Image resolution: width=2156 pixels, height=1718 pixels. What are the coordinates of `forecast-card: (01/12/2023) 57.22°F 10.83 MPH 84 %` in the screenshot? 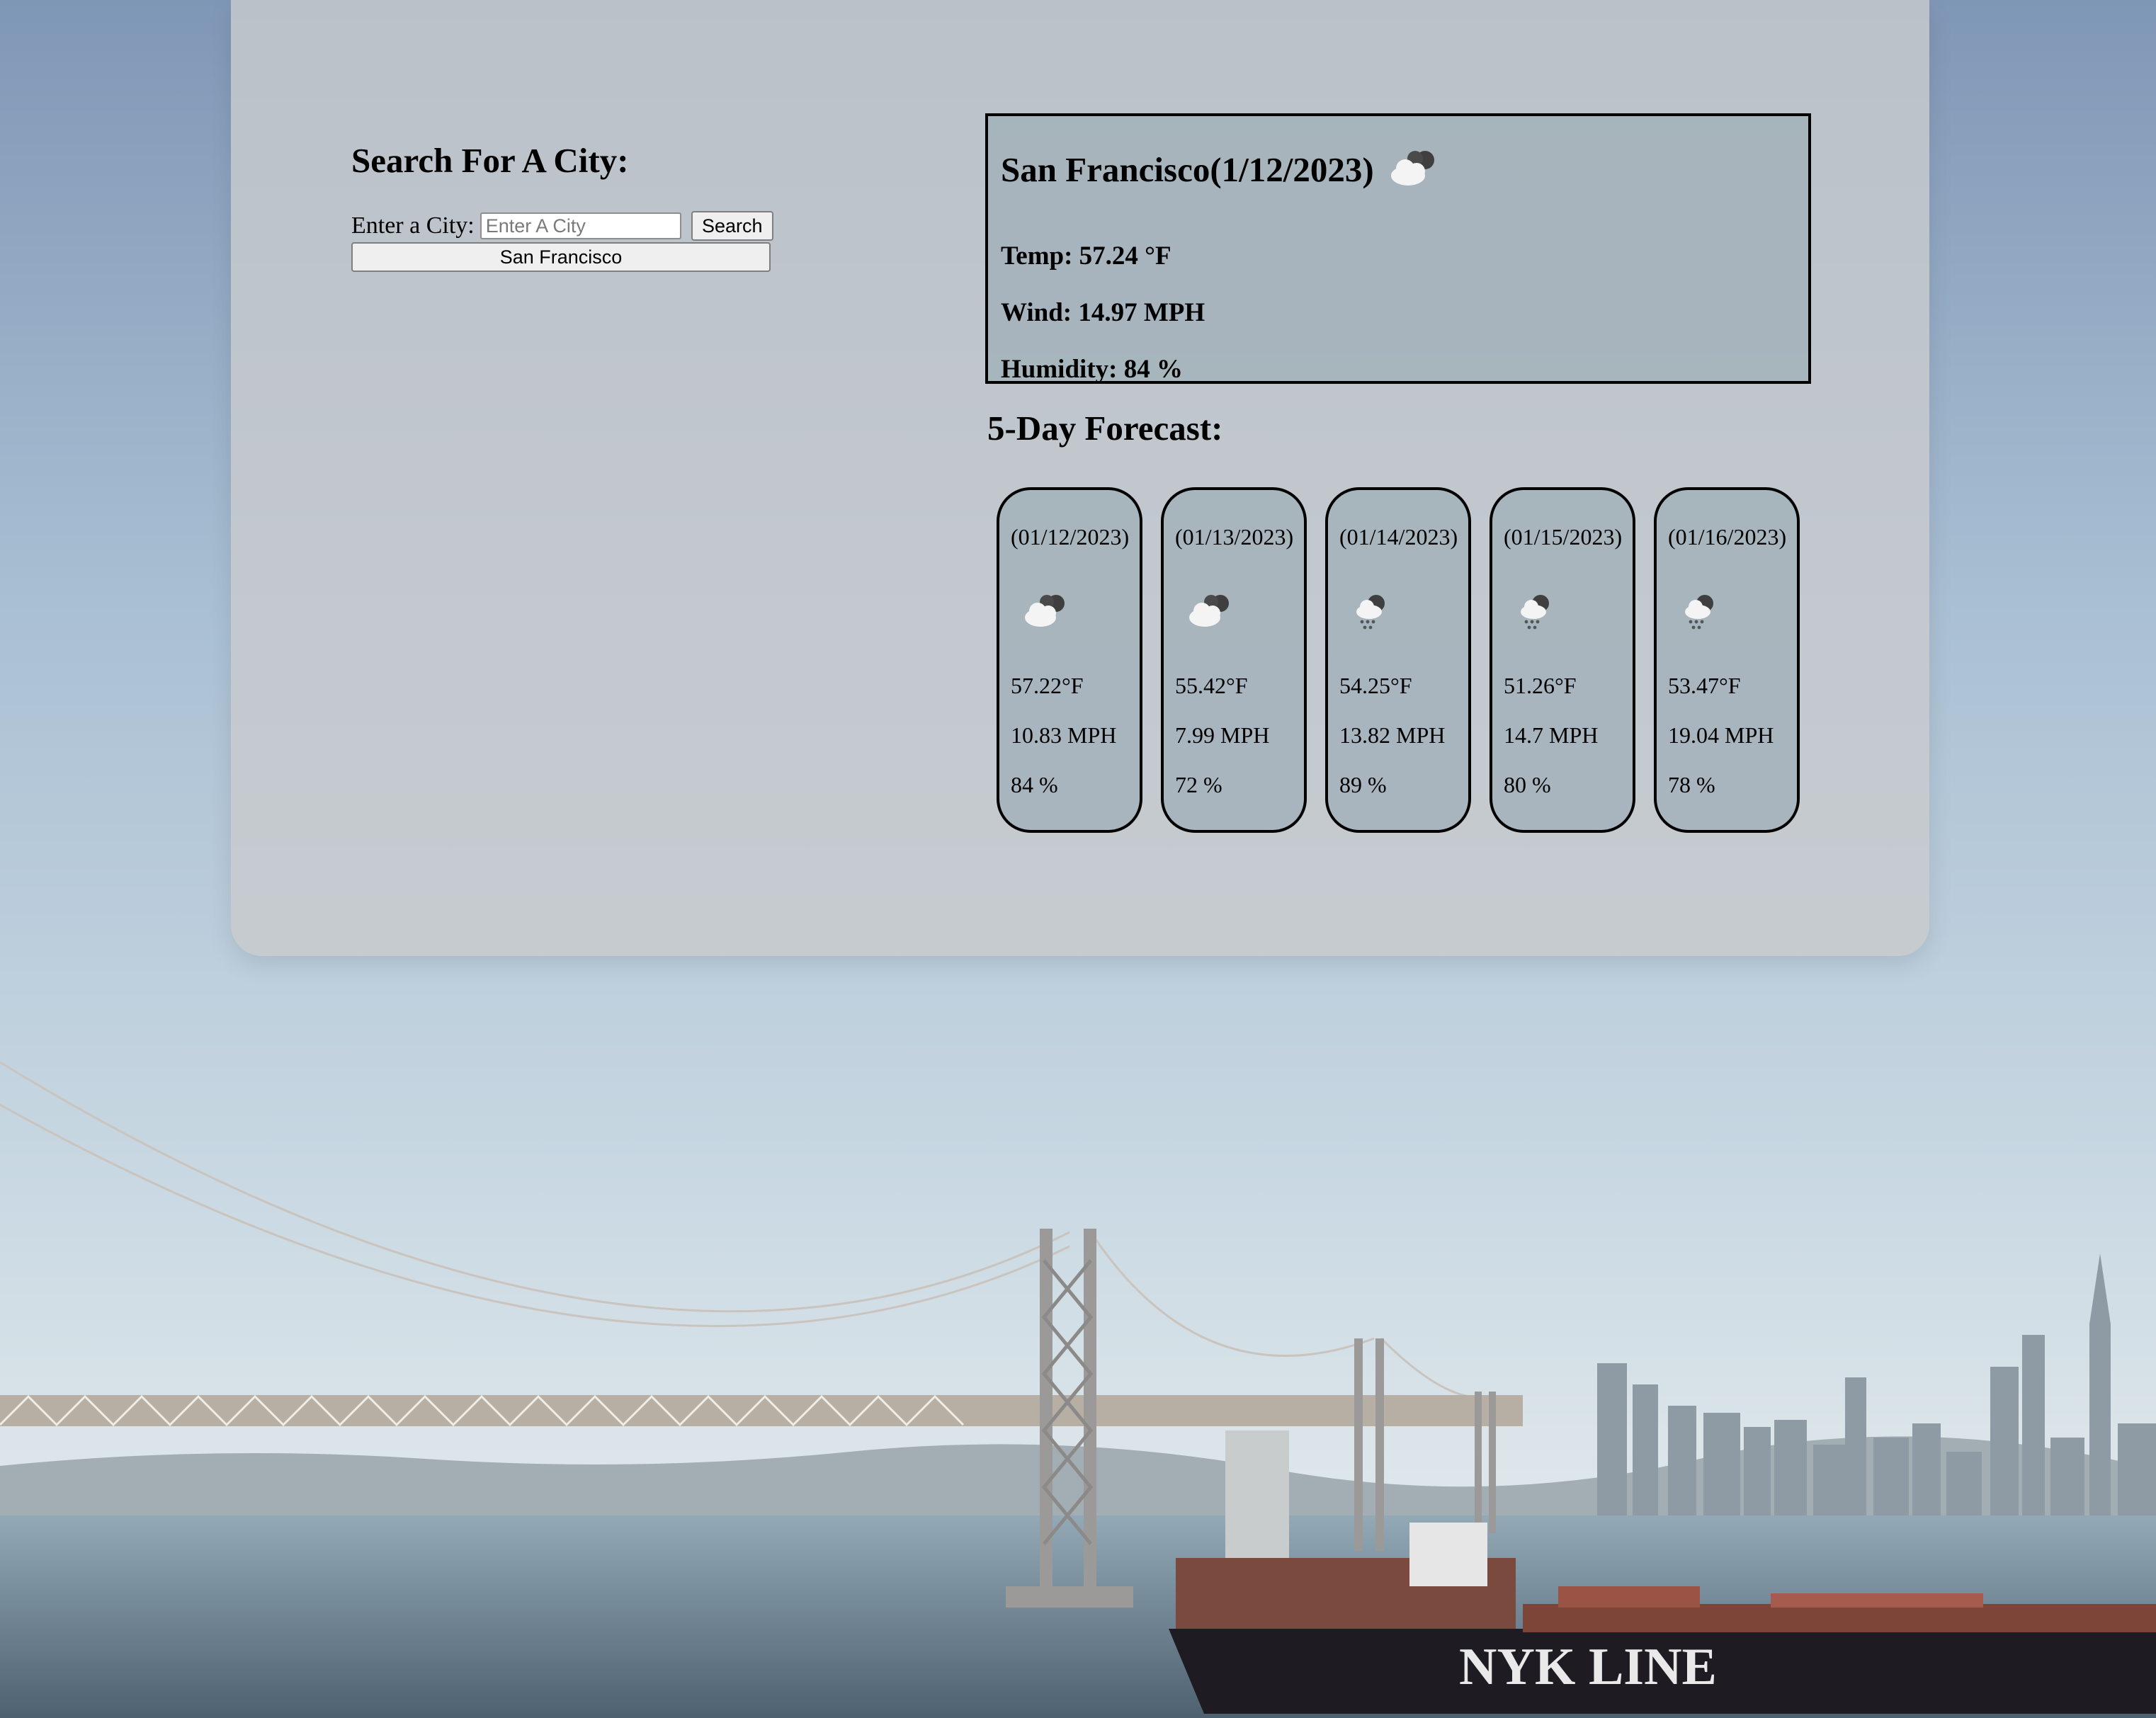 It's located at (1069, 660).